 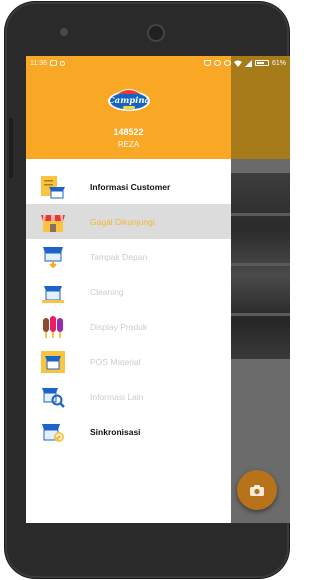 What do you see at coordinates (261, 63) in the screenshot?
I see `battery-icon` at bounding box center [261, 63].